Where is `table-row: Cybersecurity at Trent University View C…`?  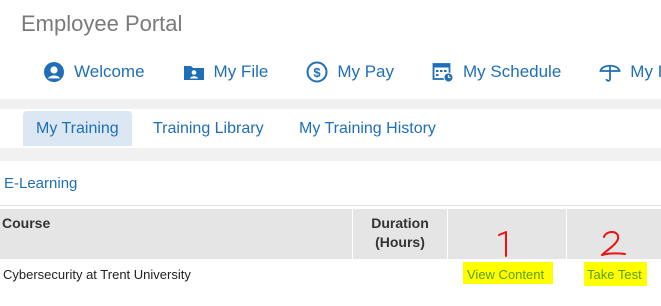 table-row: Cybersecurity at Trent University View C… is located at coordinates (330, 274).